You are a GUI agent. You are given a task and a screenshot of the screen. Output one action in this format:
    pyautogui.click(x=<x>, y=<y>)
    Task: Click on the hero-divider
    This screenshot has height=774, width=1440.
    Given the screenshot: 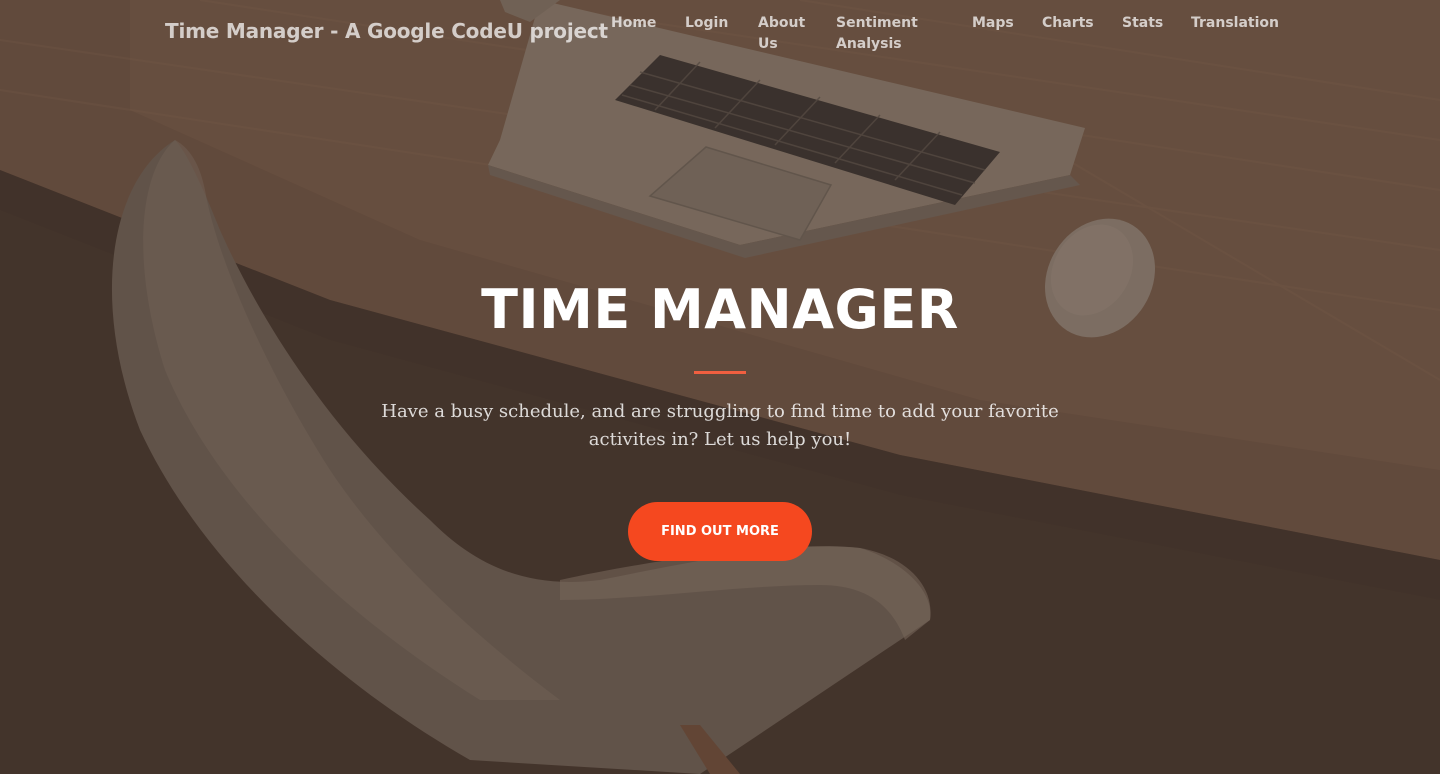 What is the action you would take?
    pyautogui.click(x=720, y=372)
    